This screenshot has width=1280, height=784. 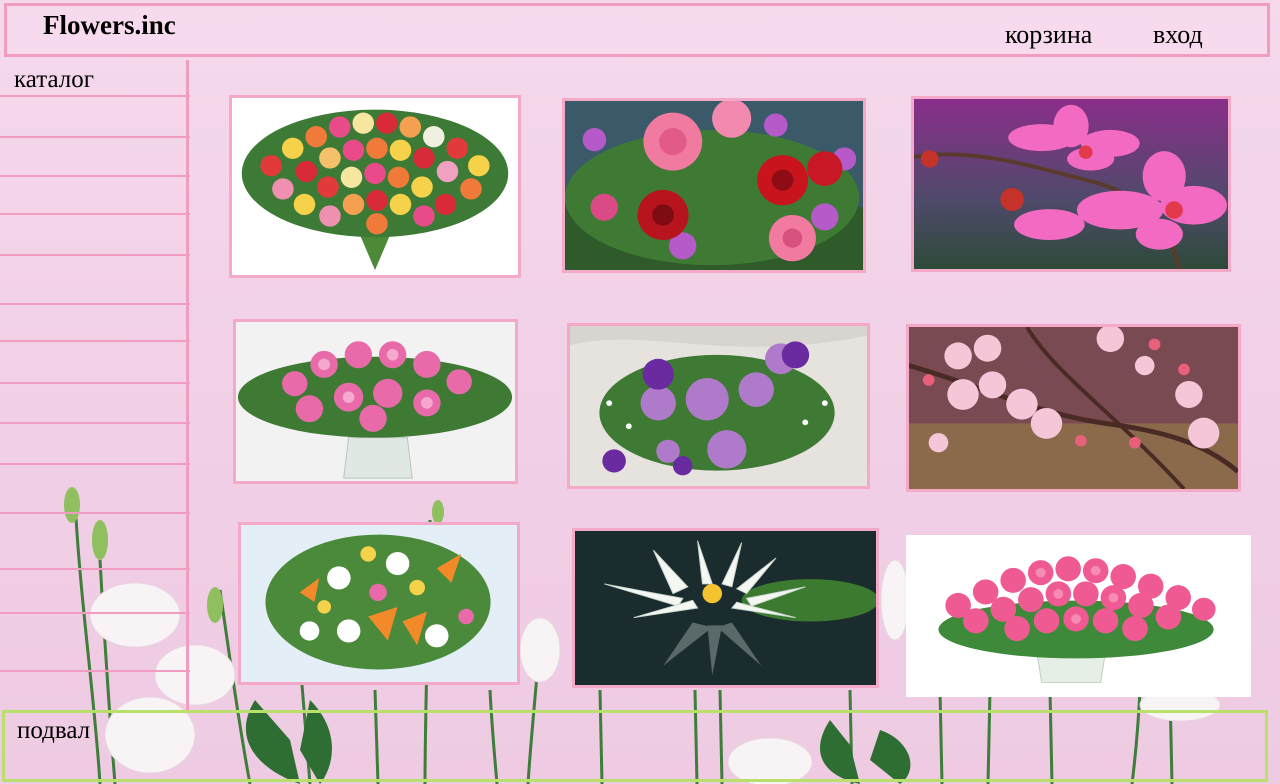 I want to click on cherry-blossom-image, so click(x=1073, y=408).